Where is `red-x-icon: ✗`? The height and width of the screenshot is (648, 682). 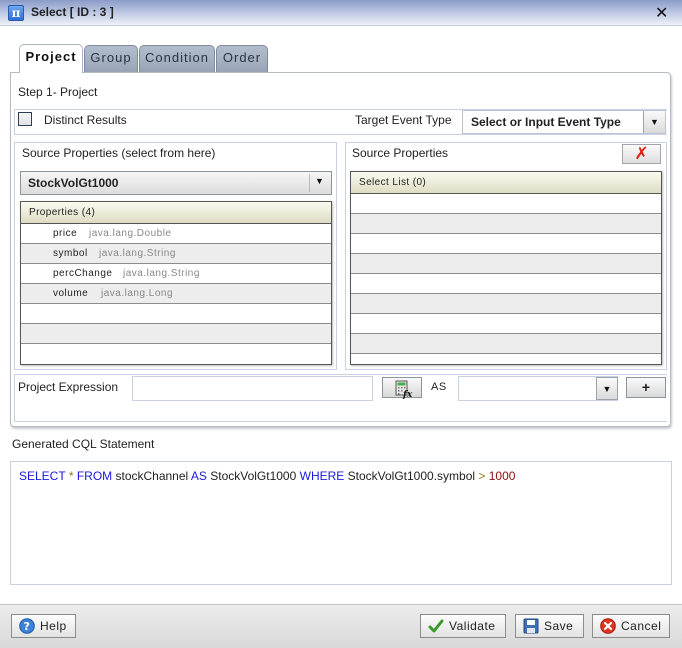
red-x-icon: ✗ is located at coordinates (641, 153).